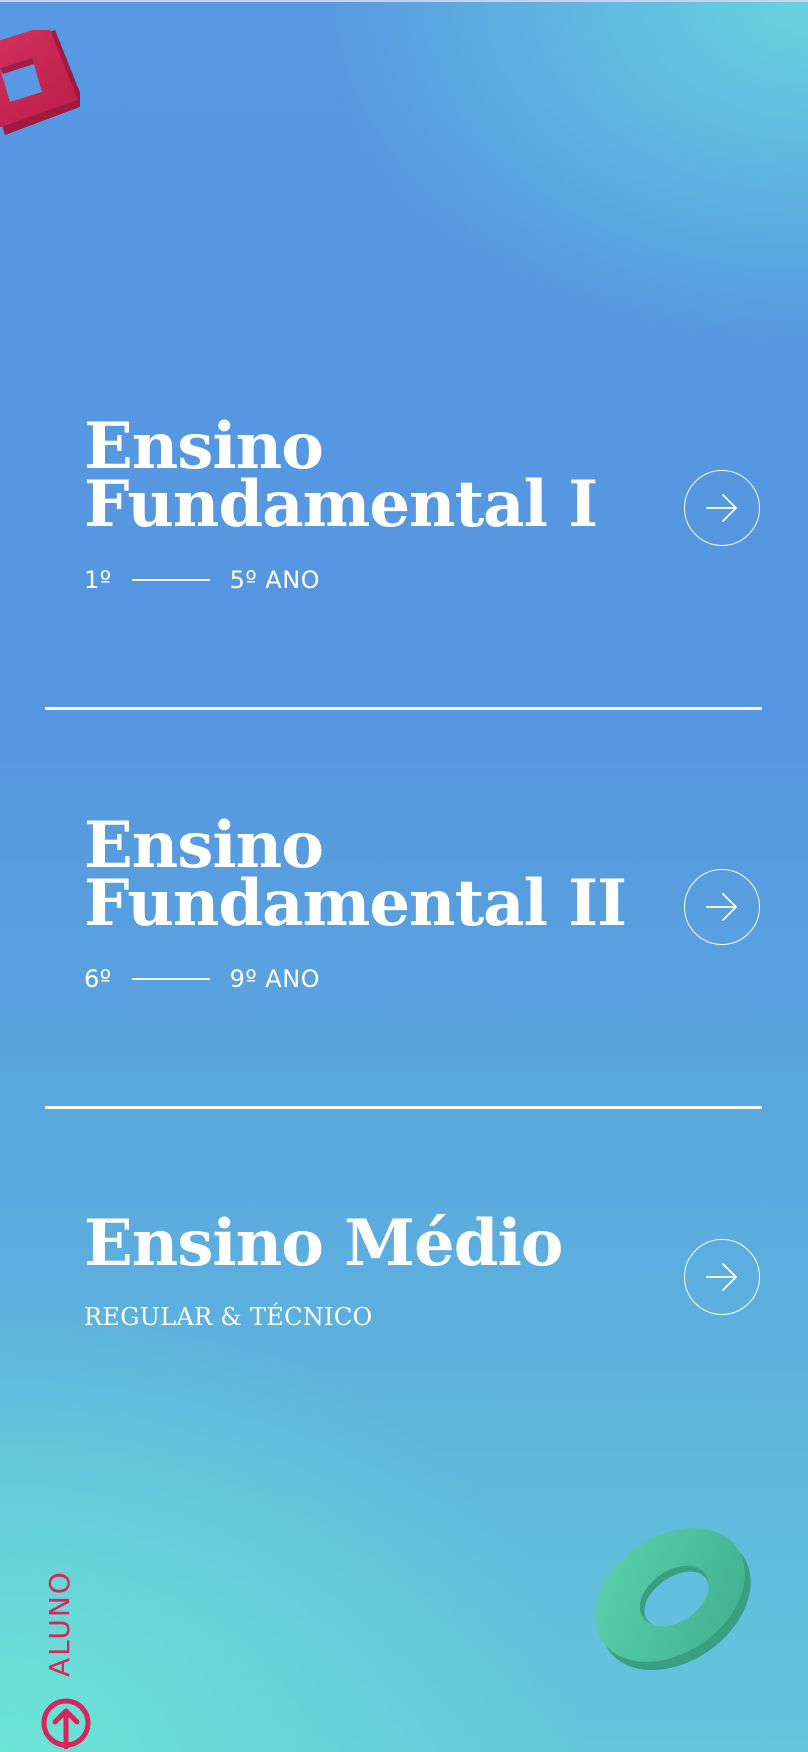  I want to click on arrow-up-circle-icon, so click(66, 1723).